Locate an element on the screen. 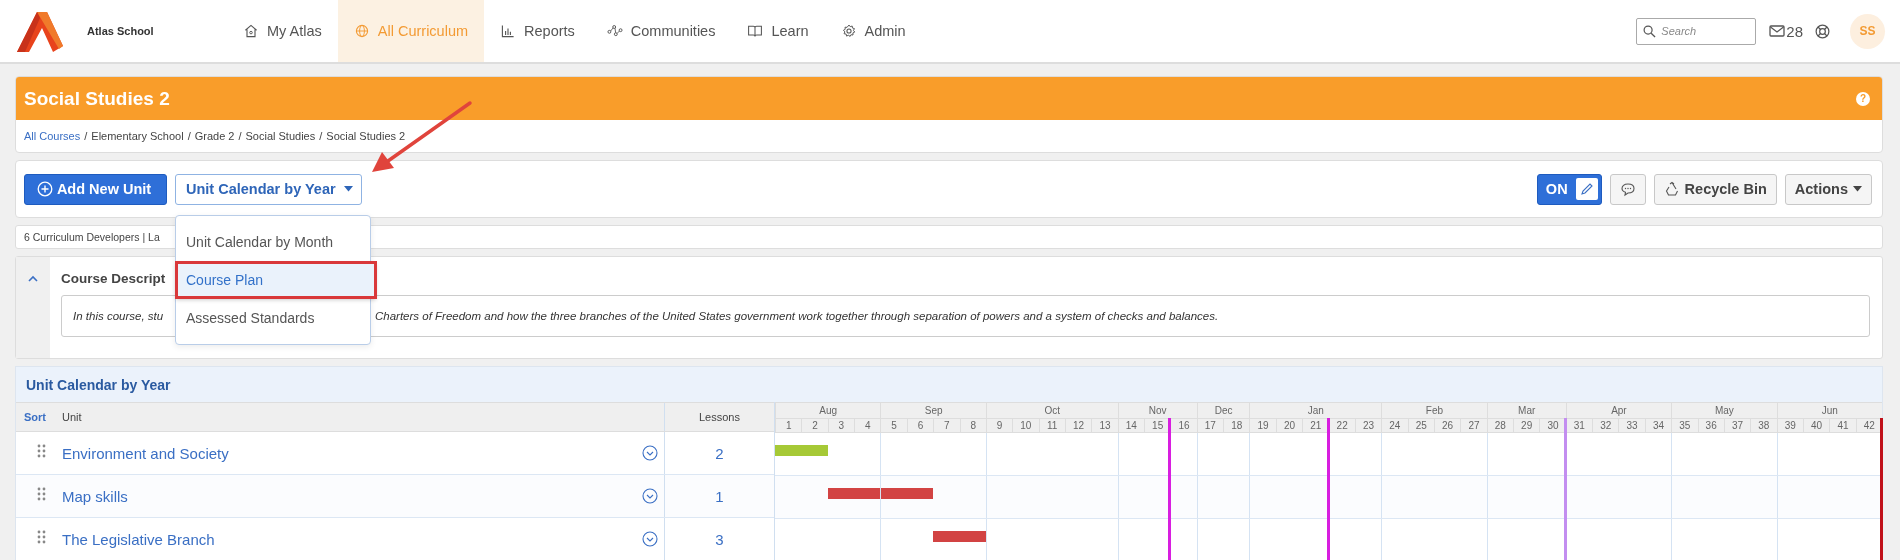  comment-button is located at coordinates (1627, 189).